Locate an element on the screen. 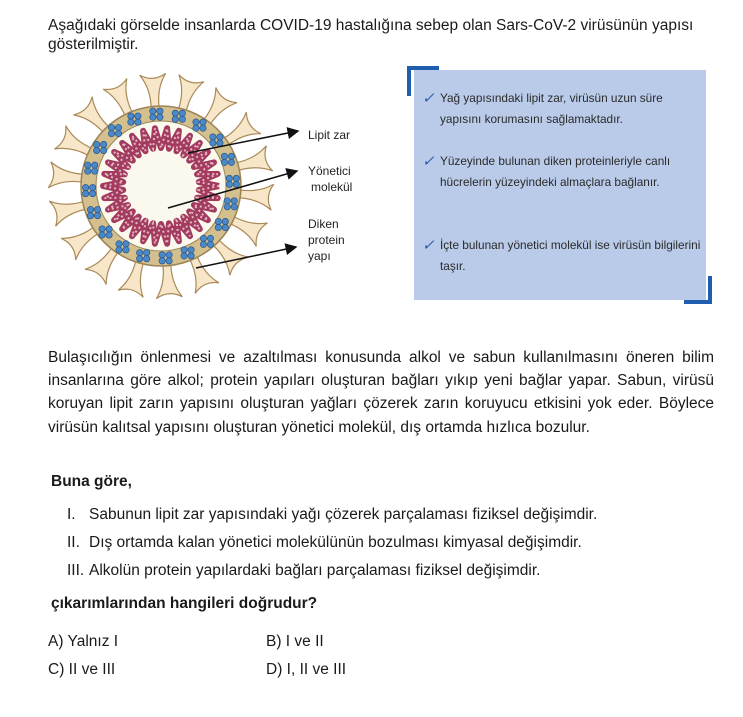 The height and width of the screenshot is (717, 743). label-spike-3: yapı is located at coordinates (319, 256).